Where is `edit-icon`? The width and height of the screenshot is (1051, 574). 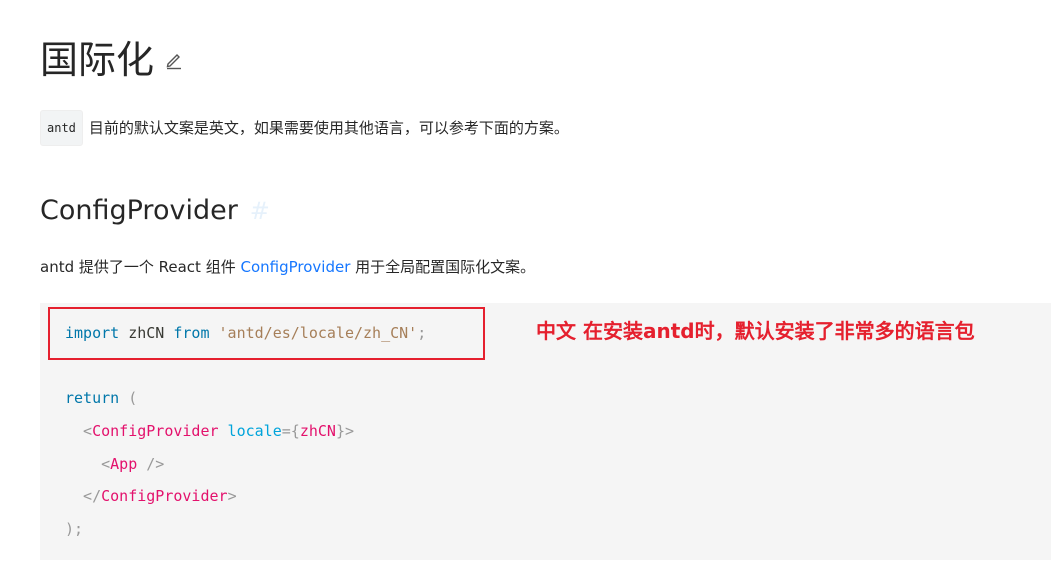
edit-icon is located at coordinates (174, 60).